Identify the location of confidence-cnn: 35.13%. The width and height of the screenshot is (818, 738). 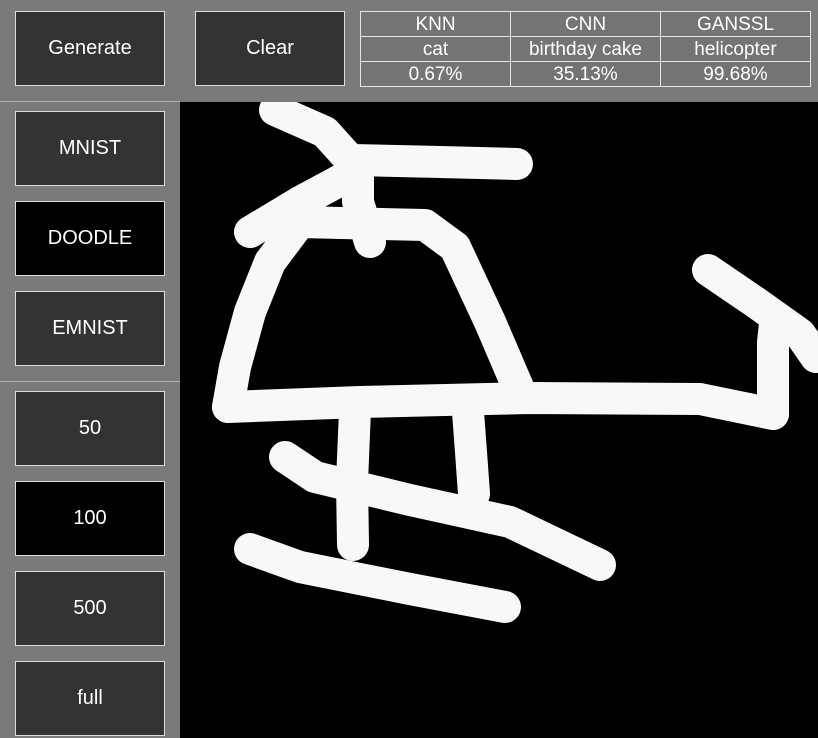
(585, 74).